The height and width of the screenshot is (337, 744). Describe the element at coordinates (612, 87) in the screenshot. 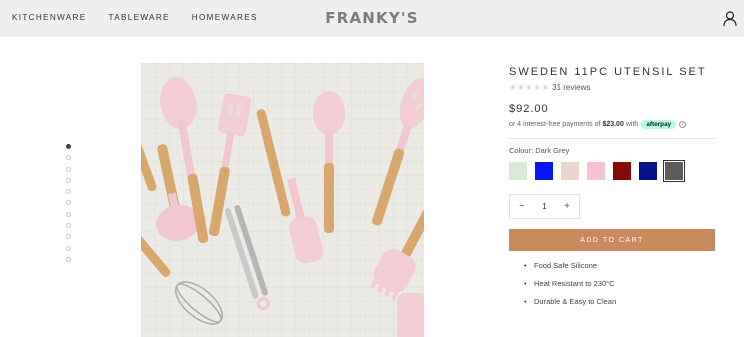

I see `product-reviews: ★ ★ ★ ★ ★ 31 reviews` at that location.